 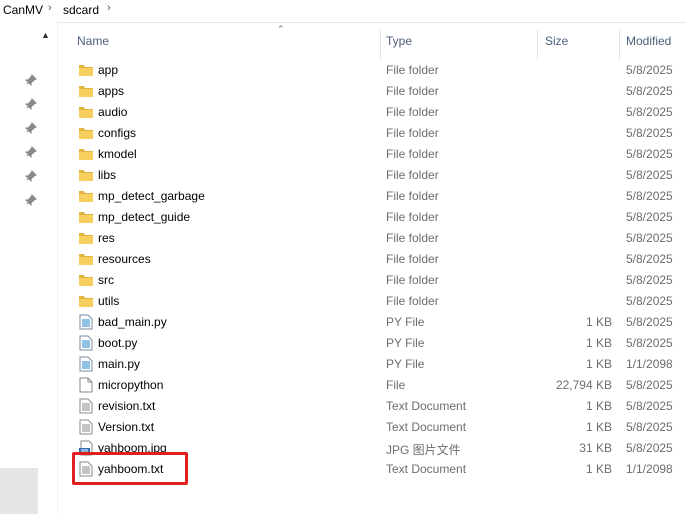 What do you see at coordinates (378, 321) in the screenshot?
I see `list-item: bad_main.py PY File 1 KB 5/8/2025` at bounding box center [378, 321].